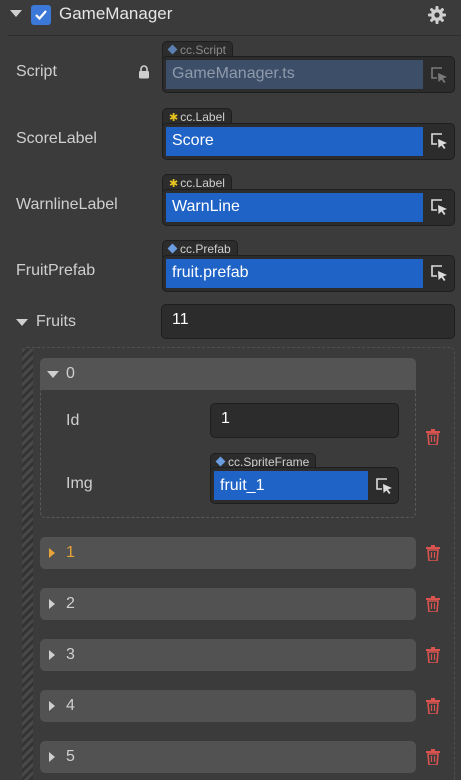 The height and width of the screenshot is (780, 461). I want to click on array-item-4-header: 4, so click(228, 706).